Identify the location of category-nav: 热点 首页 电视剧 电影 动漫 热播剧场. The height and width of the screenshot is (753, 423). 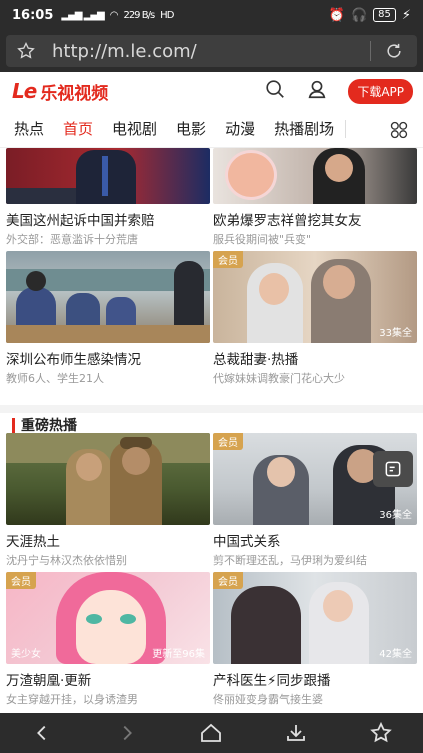
(211, 129).